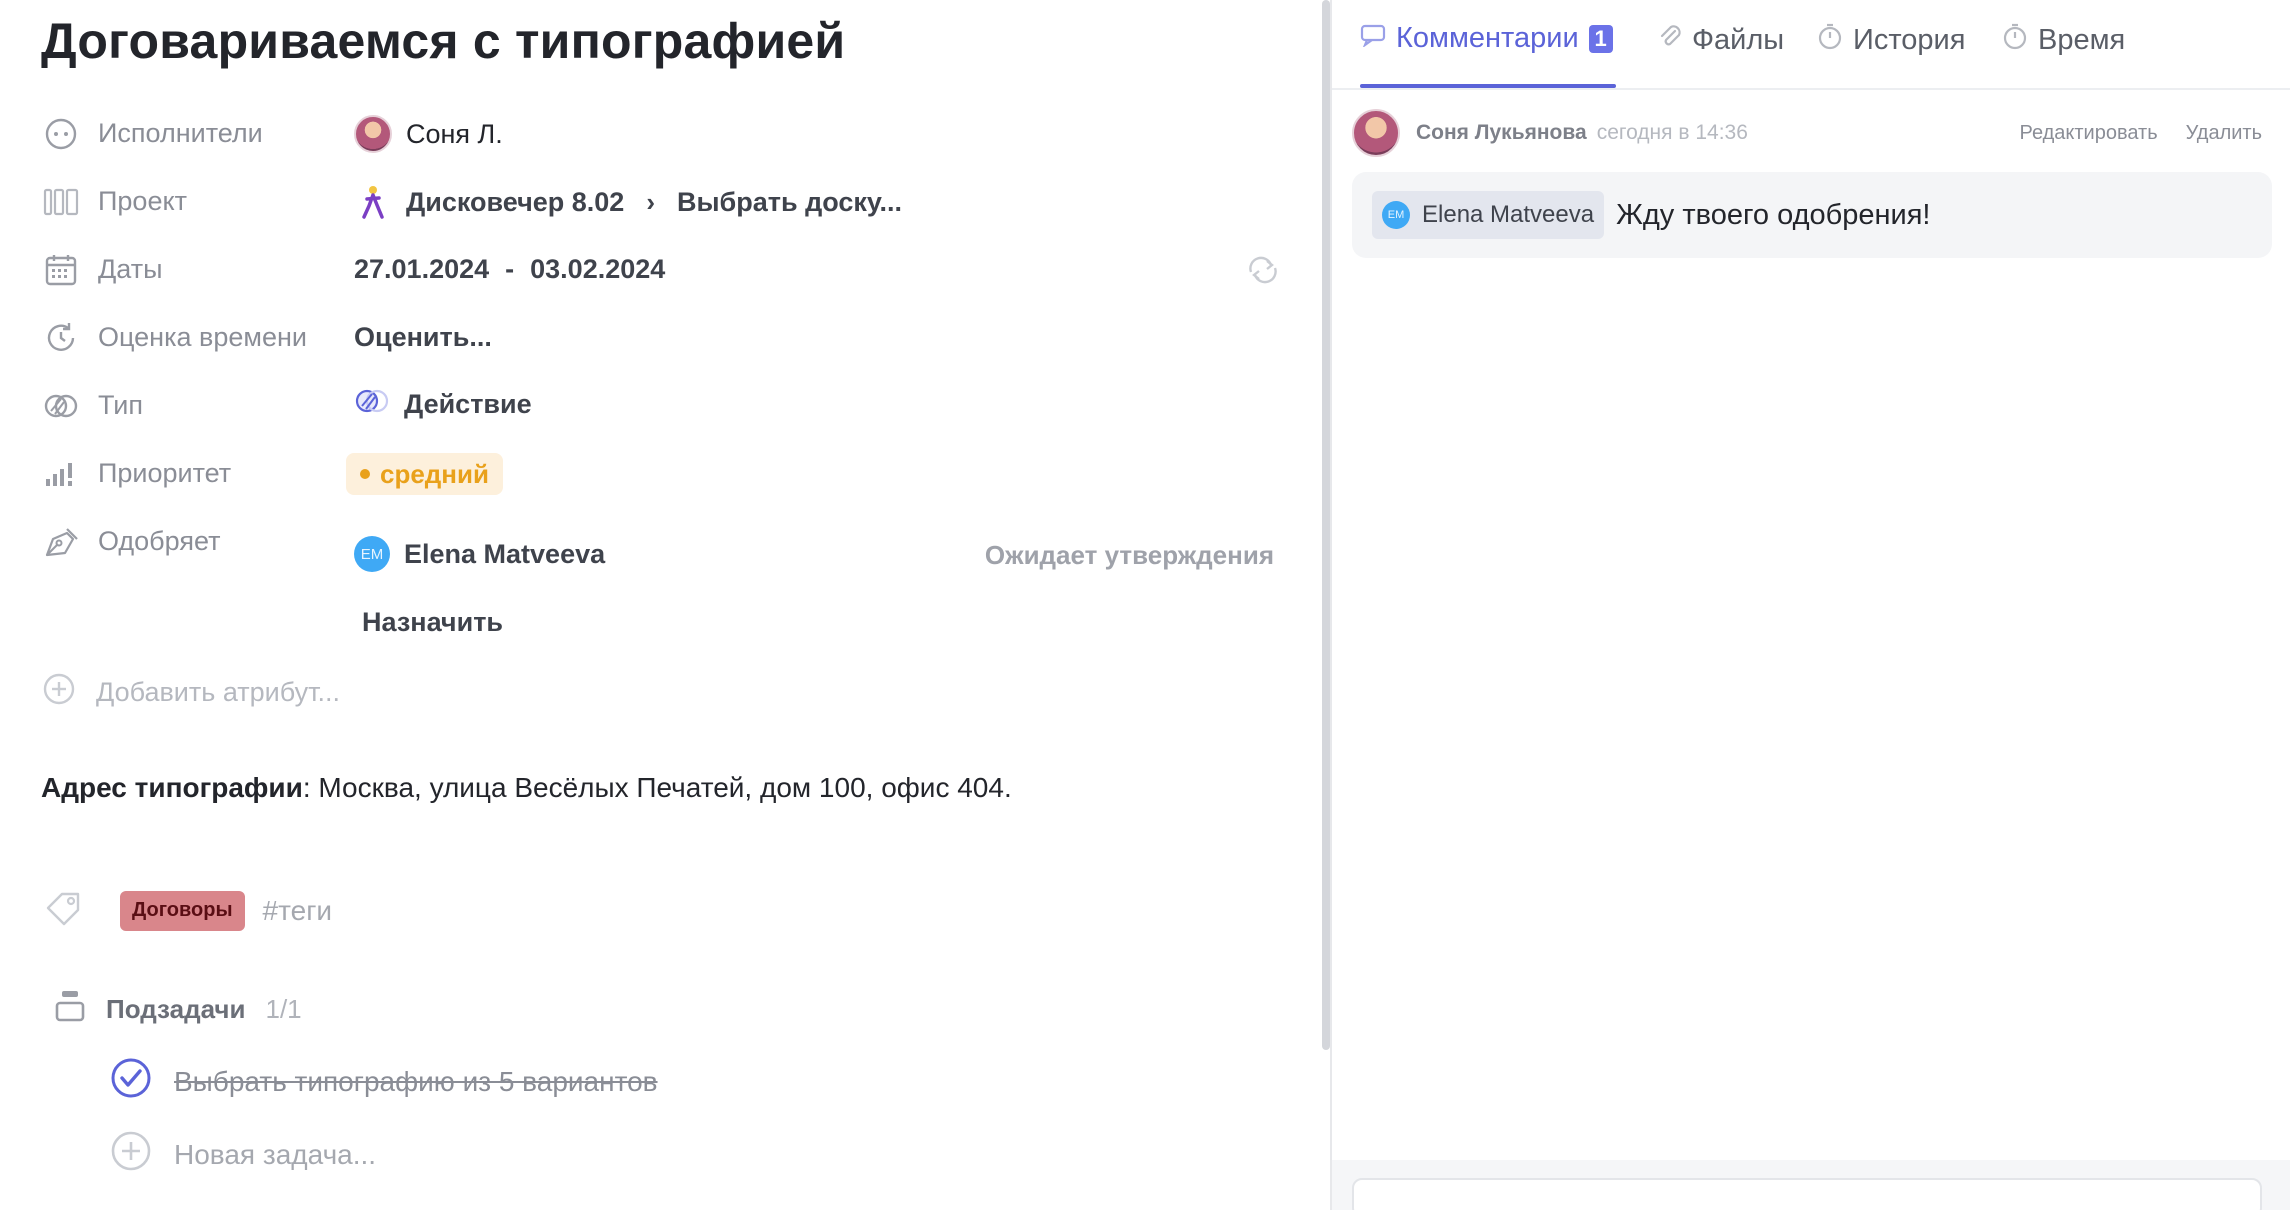 The height and width of the screenshot is (1210, 2290). I want to click on tab-time: Время, so click(2063, 40).